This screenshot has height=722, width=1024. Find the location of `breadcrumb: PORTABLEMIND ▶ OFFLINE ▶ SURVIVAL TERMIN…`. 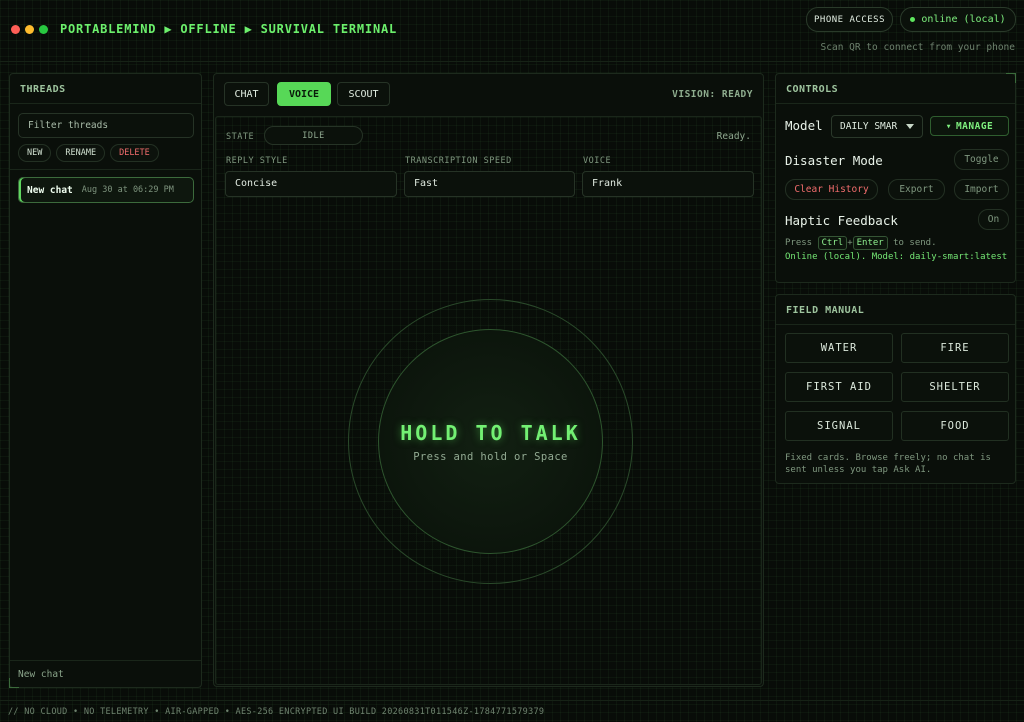

breadcrumb: PORTABLEMIND ▶ OFFLINE ▶ SURVIVAL TERMIN… is located at coordinates (229, 29).